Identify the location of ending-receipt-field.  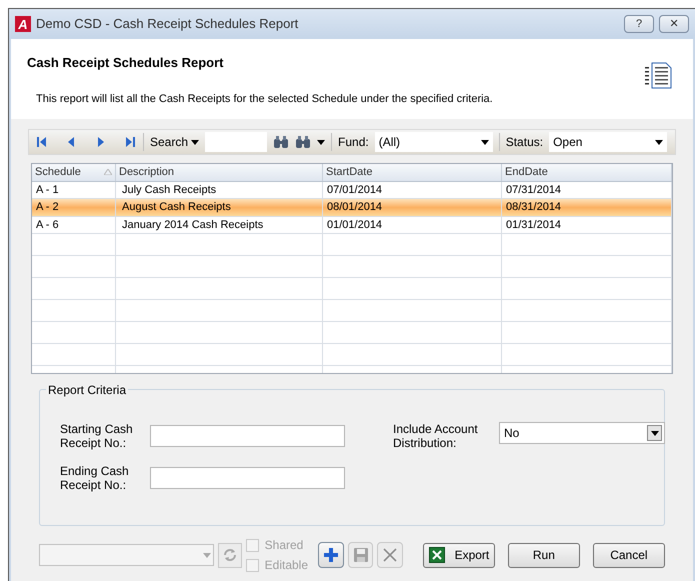
(247, 478).